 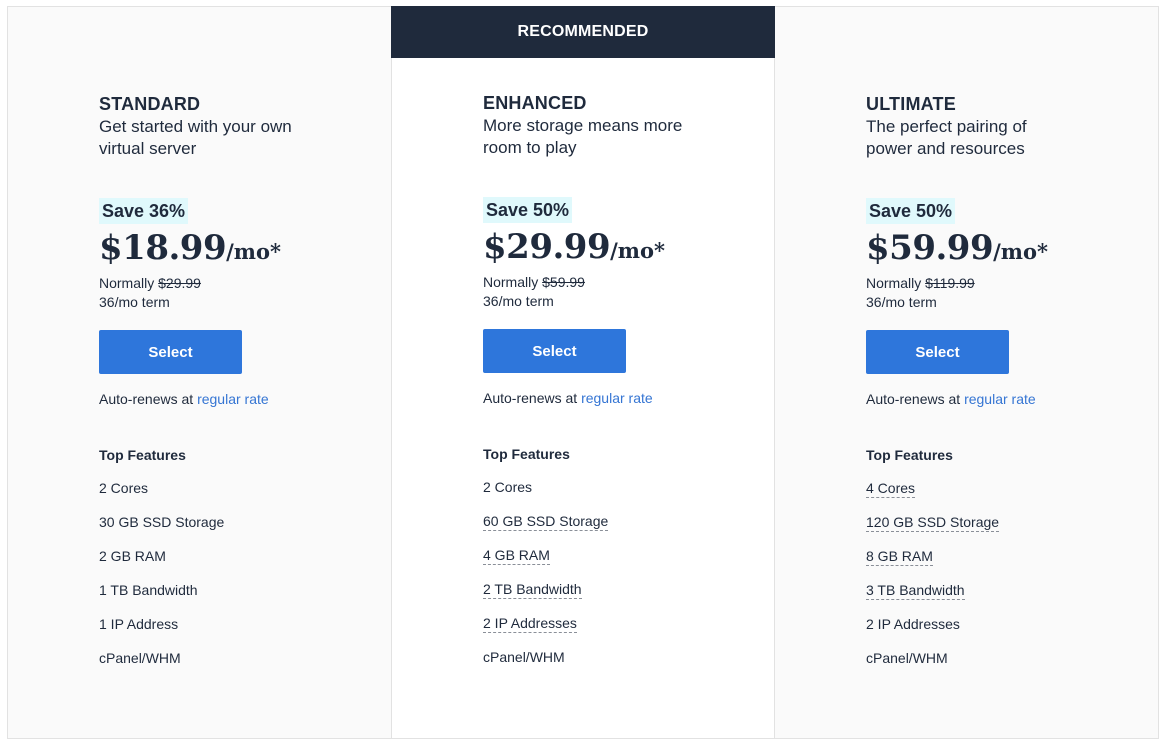 I want to click on plan-tagline: More storage means more room to play, so click(x=583, y=136).